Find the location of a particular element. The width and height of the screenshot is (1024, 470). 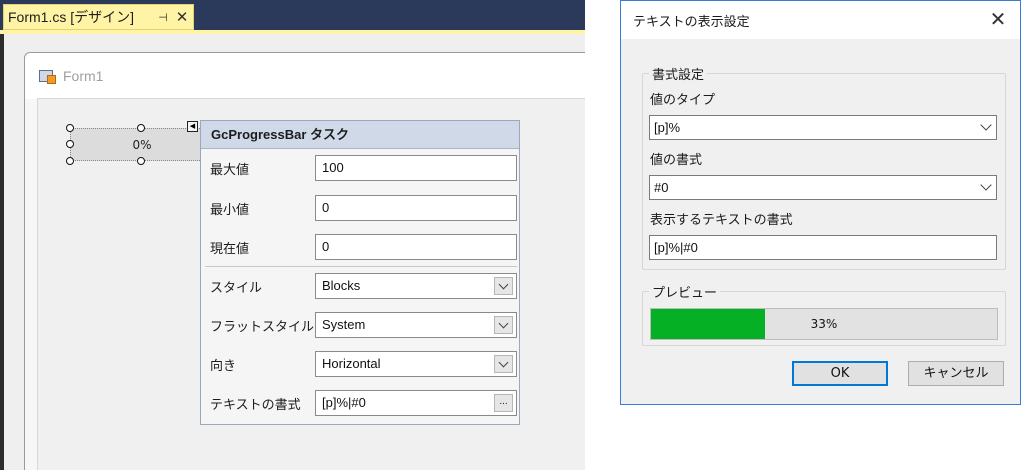

value-type-value: [p]% is located at coordinates (667, 127).